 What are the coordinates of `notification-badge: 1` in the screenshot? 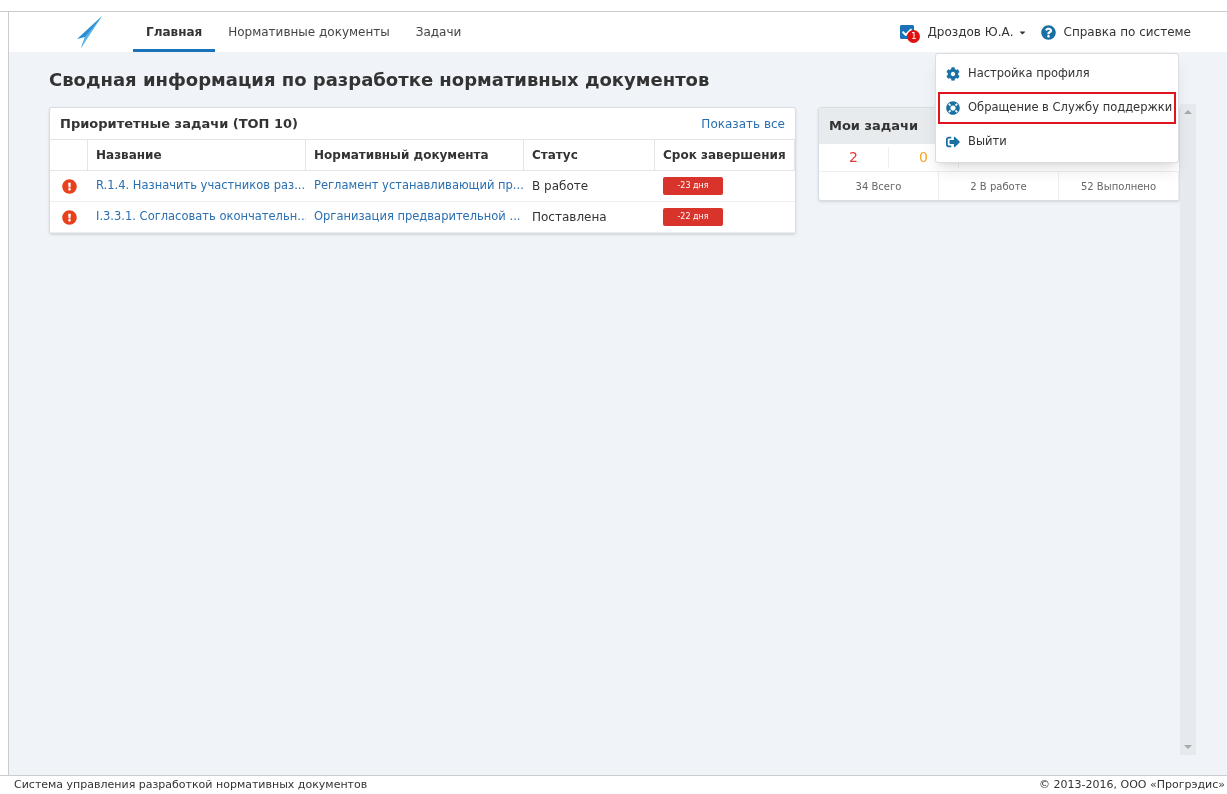 It's located at (914, 36).